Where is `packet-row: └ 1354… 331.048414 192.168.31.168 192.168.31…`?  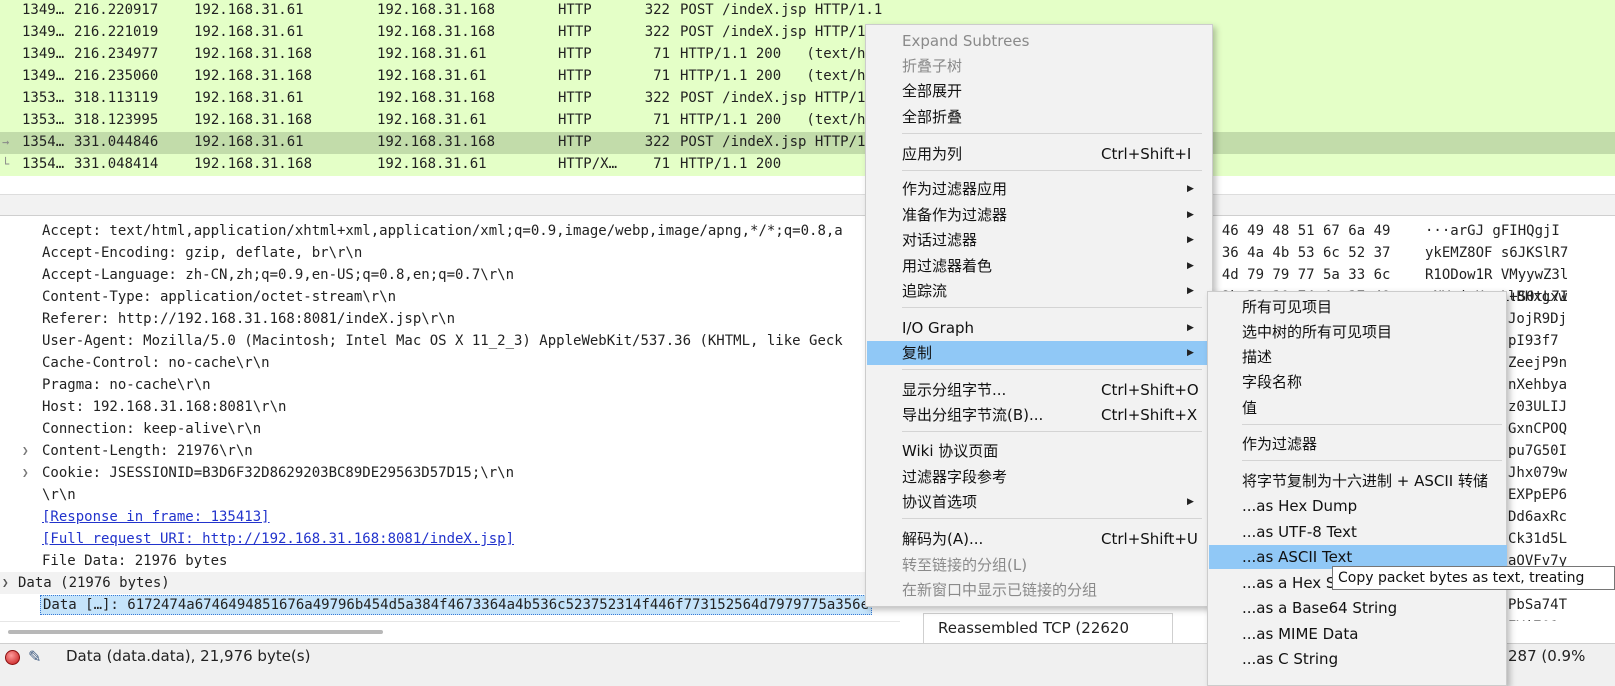 packet-row: └ 1354… 331.048414 192.168.31.168 192.168.31… is located at coordinates (807, 165).